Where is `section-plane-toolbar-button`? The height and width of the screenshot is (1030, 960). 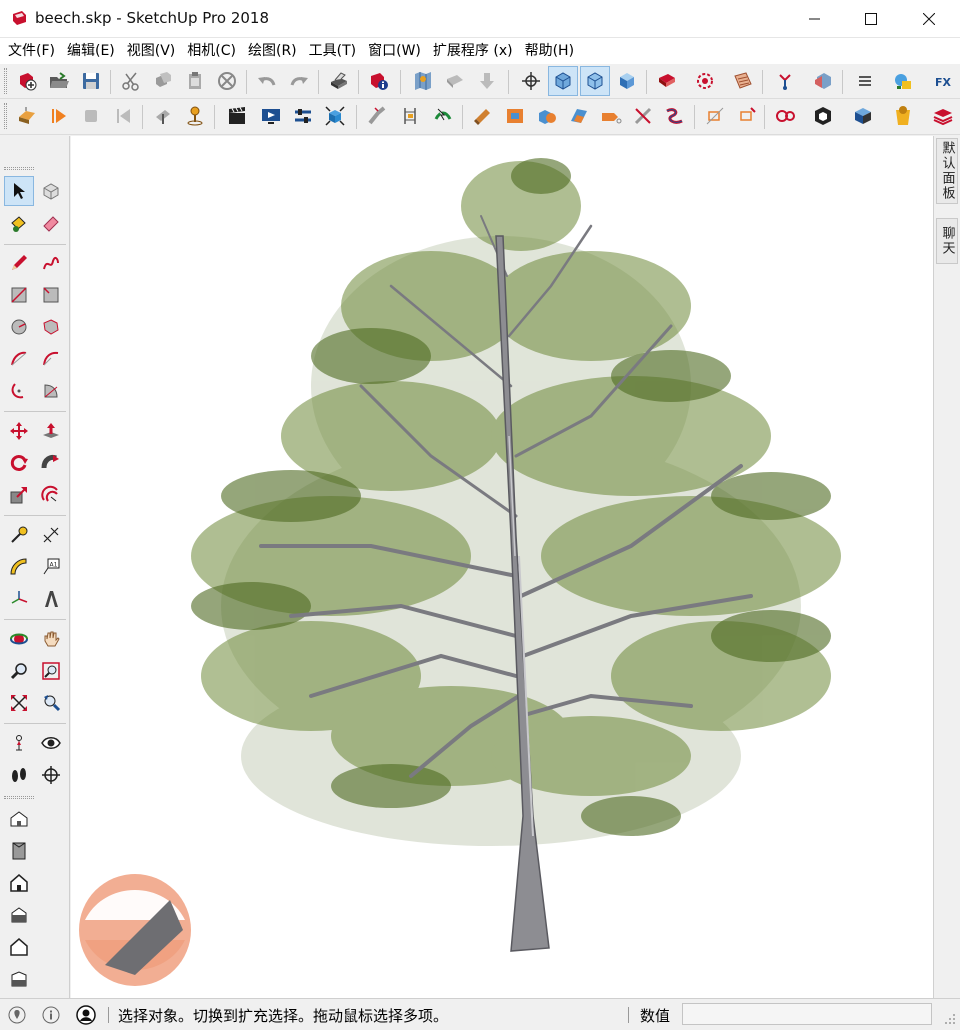
section-plane-toolbar-button is located at coordinates (705, 81).